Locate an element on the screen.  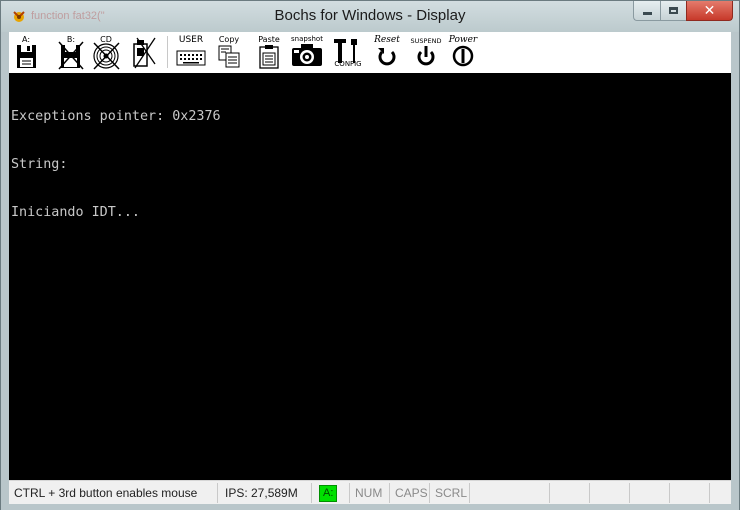
camera-icon is located at coordinates (307, 55).